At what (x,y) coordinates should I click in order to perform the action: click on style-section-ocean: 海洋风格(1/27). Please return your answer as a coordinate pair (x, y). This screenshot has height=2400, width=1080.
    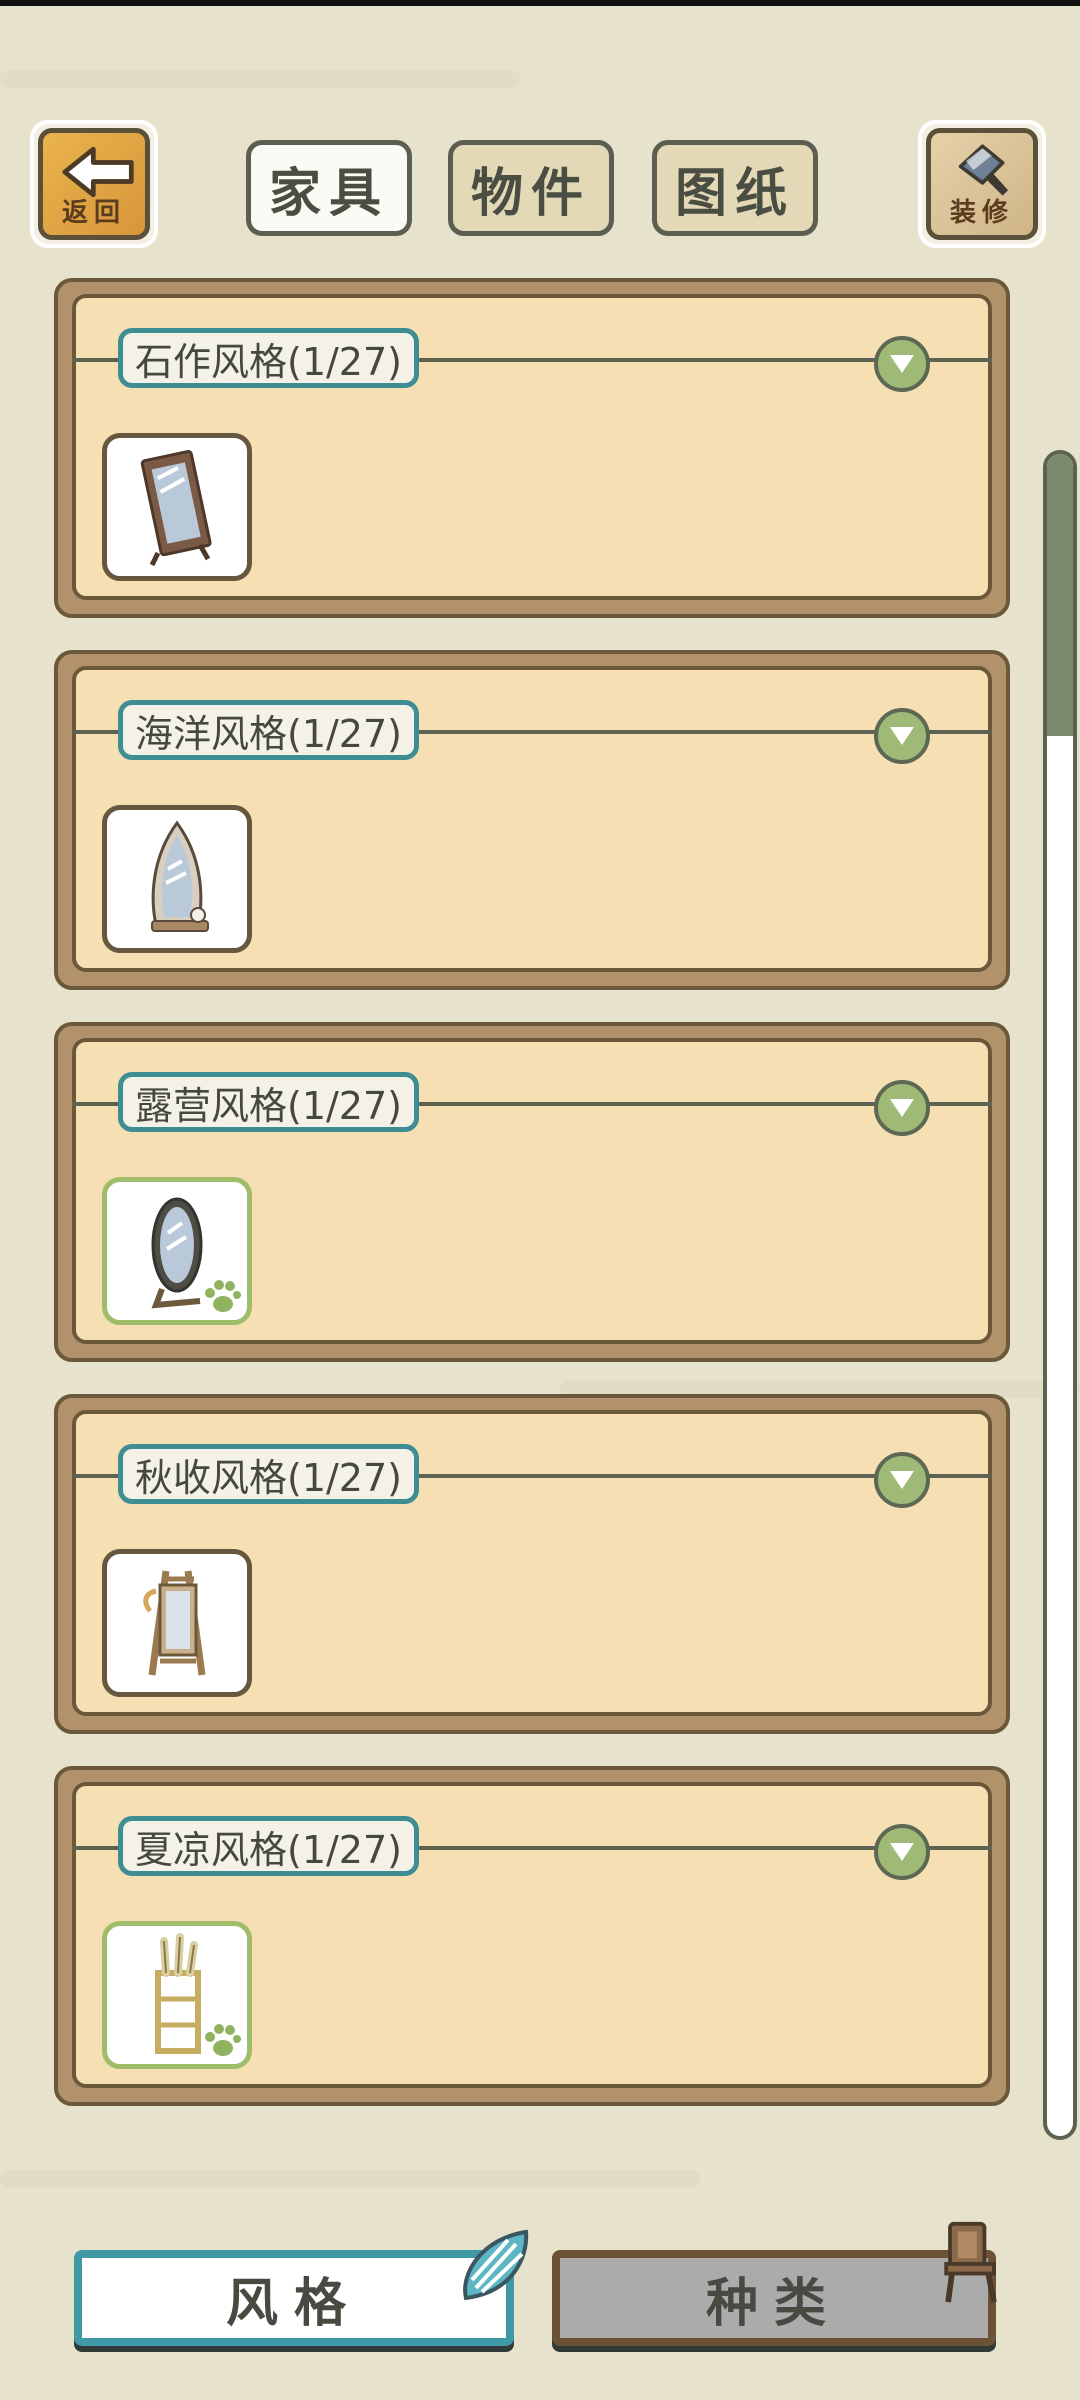
    Looking at the image, I should click on (532, 820).